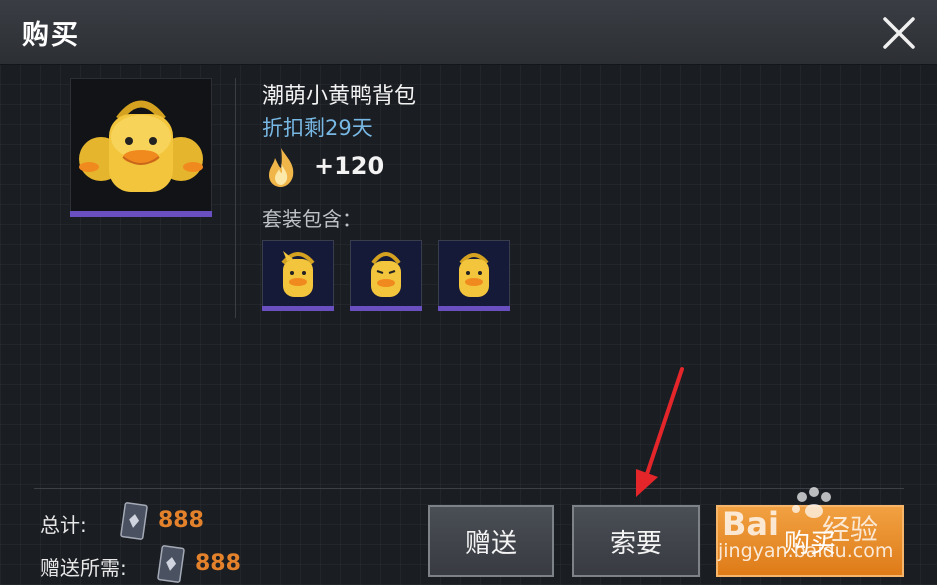 Image resolution: width=937 pixels, height=585 pixels. Describe the element at coordinates (806, 551) in the screenshot. I see `watermark-url: jingyan.baidu.com` at that location.